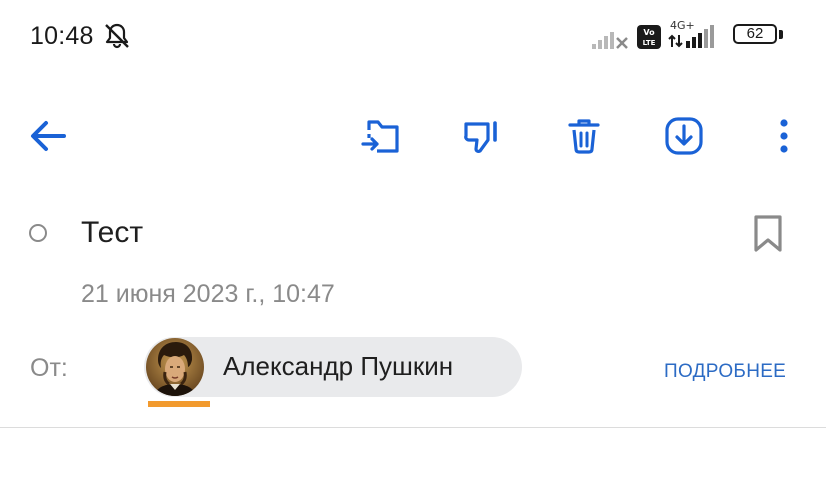  I want to click on download-icon, so click(684, 136).